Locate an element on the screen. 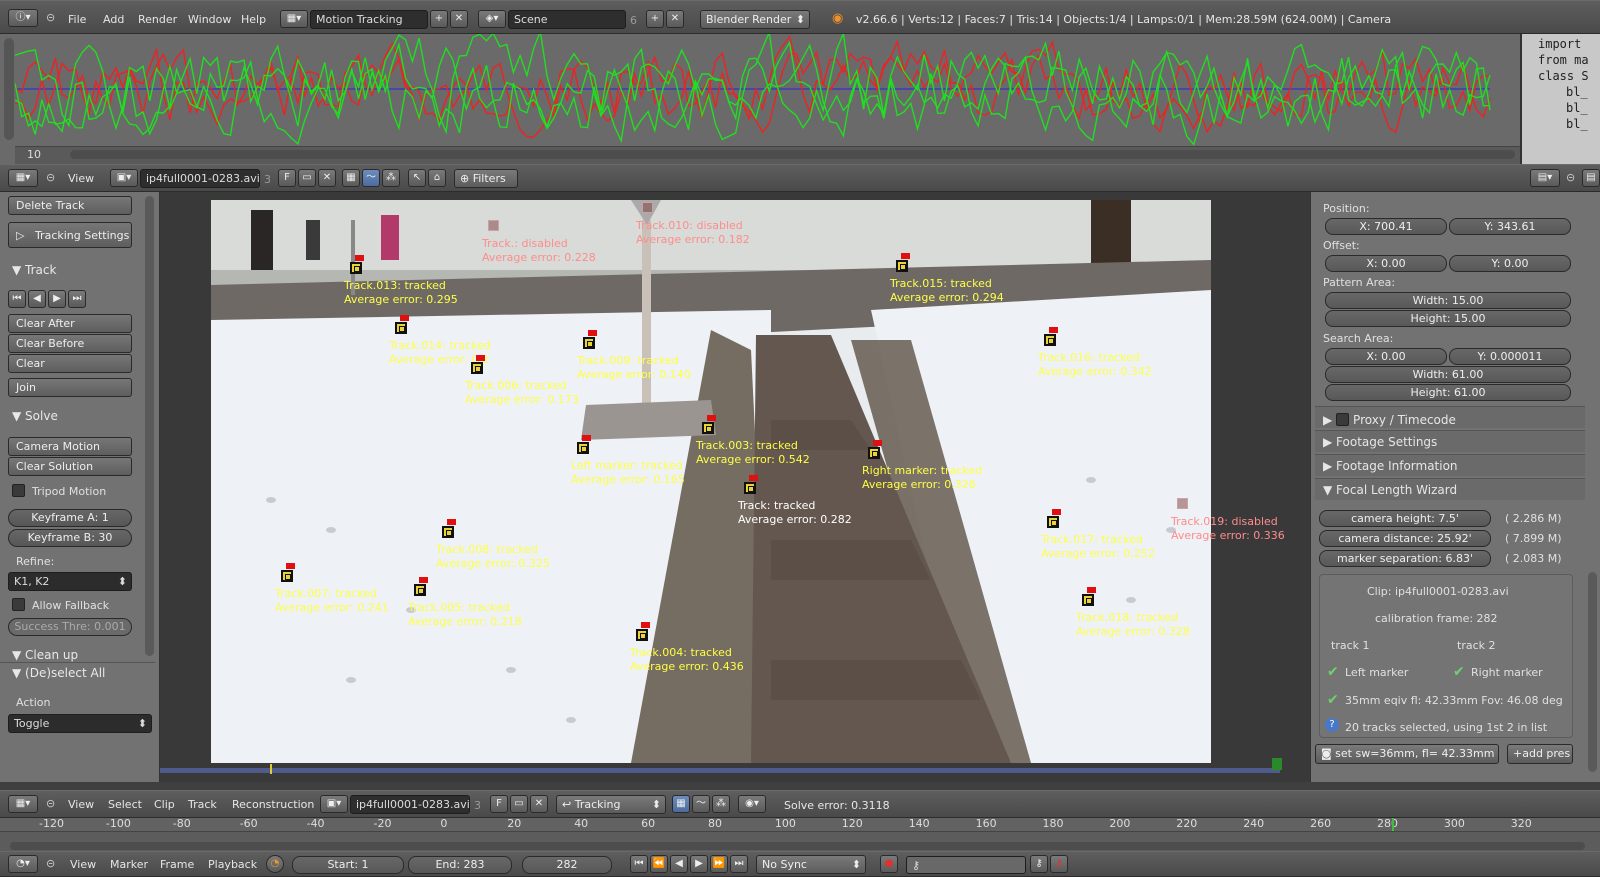 The image size is (1600, 877). select-tool-icon: ↖ is located at coordinates (417, 178).